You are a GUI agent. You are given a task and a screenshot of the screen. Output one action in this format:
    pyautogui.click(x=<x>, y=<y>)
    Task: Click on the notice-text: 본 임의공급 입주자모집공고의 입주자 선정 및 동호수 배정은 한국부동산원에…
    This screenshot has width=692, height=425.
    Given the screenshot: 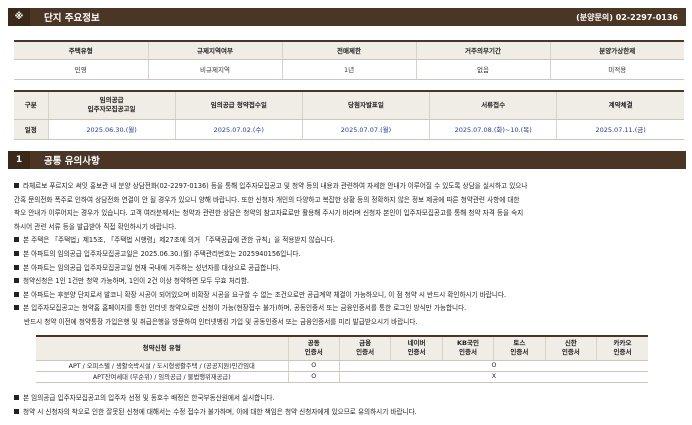 What is the action you would take?
    pyautogui.click(x=149, y=398)
    